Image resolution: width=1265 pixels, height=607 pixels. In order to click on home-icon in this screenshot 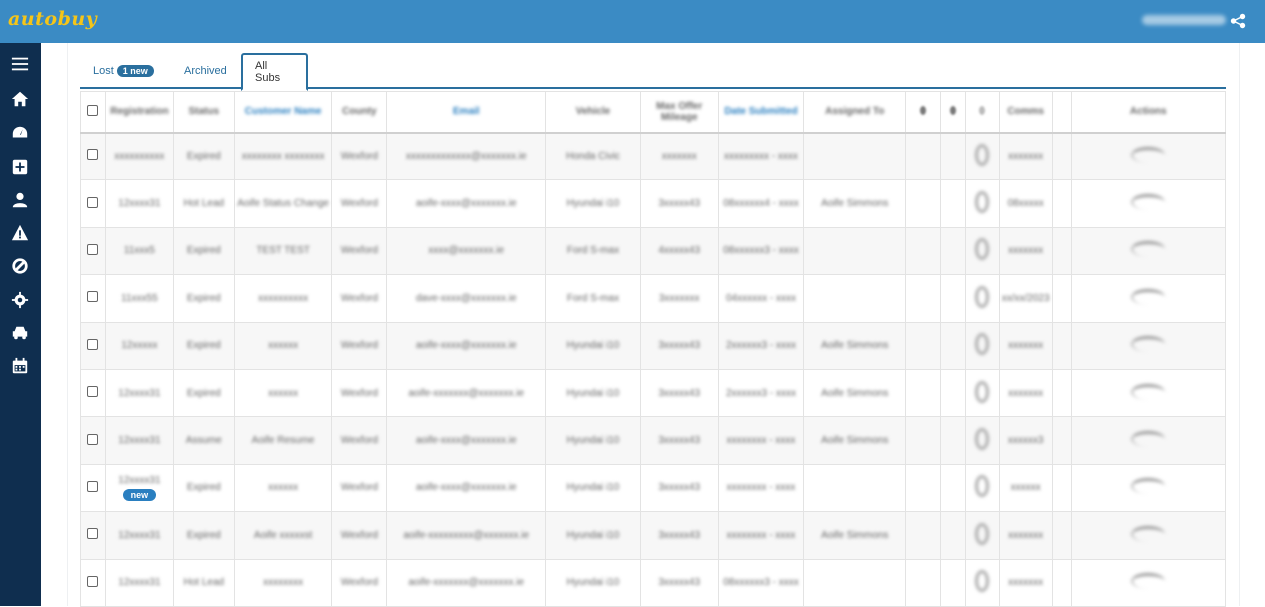, I will do `click(20, 99)`.